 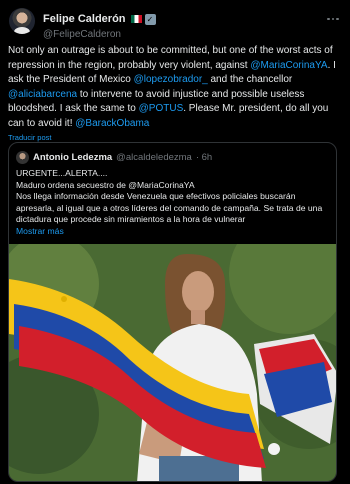 I want to click on quoted-tweet-time: · 6h, so click(x=204, y=157).